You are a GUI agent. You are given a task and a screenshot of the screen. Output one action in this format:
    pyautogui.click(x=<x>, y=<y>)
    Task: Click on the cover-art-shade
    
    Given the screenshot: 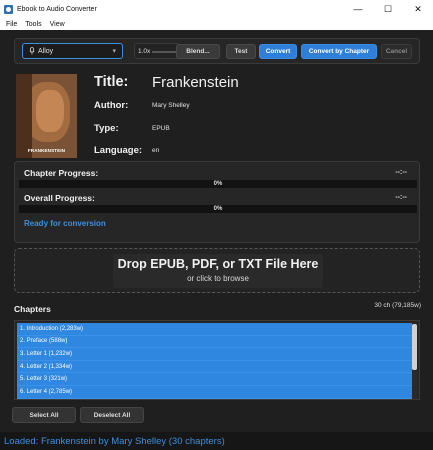 What is the action you would take?
    pyautogui.click(x=24, y=116)
    